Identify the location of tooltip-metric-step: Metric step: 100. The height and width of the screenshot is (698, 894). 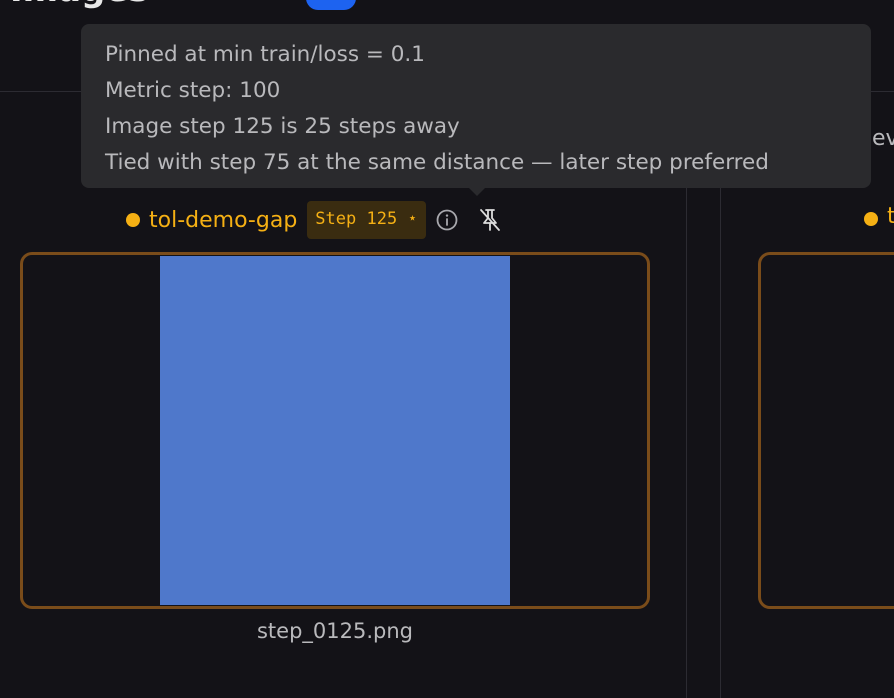
(193, 90).